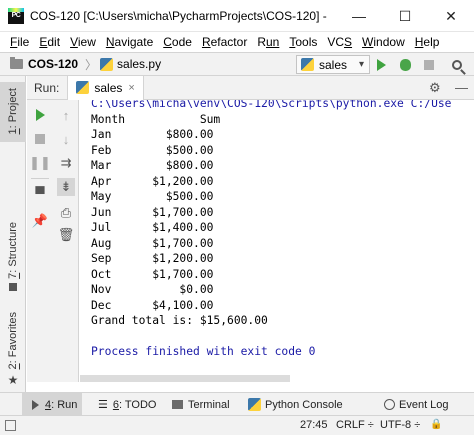 Image resolution: width=474 pixels, height=435 pixels. I want to click on console-header: Month Sum, so click(156, 119).